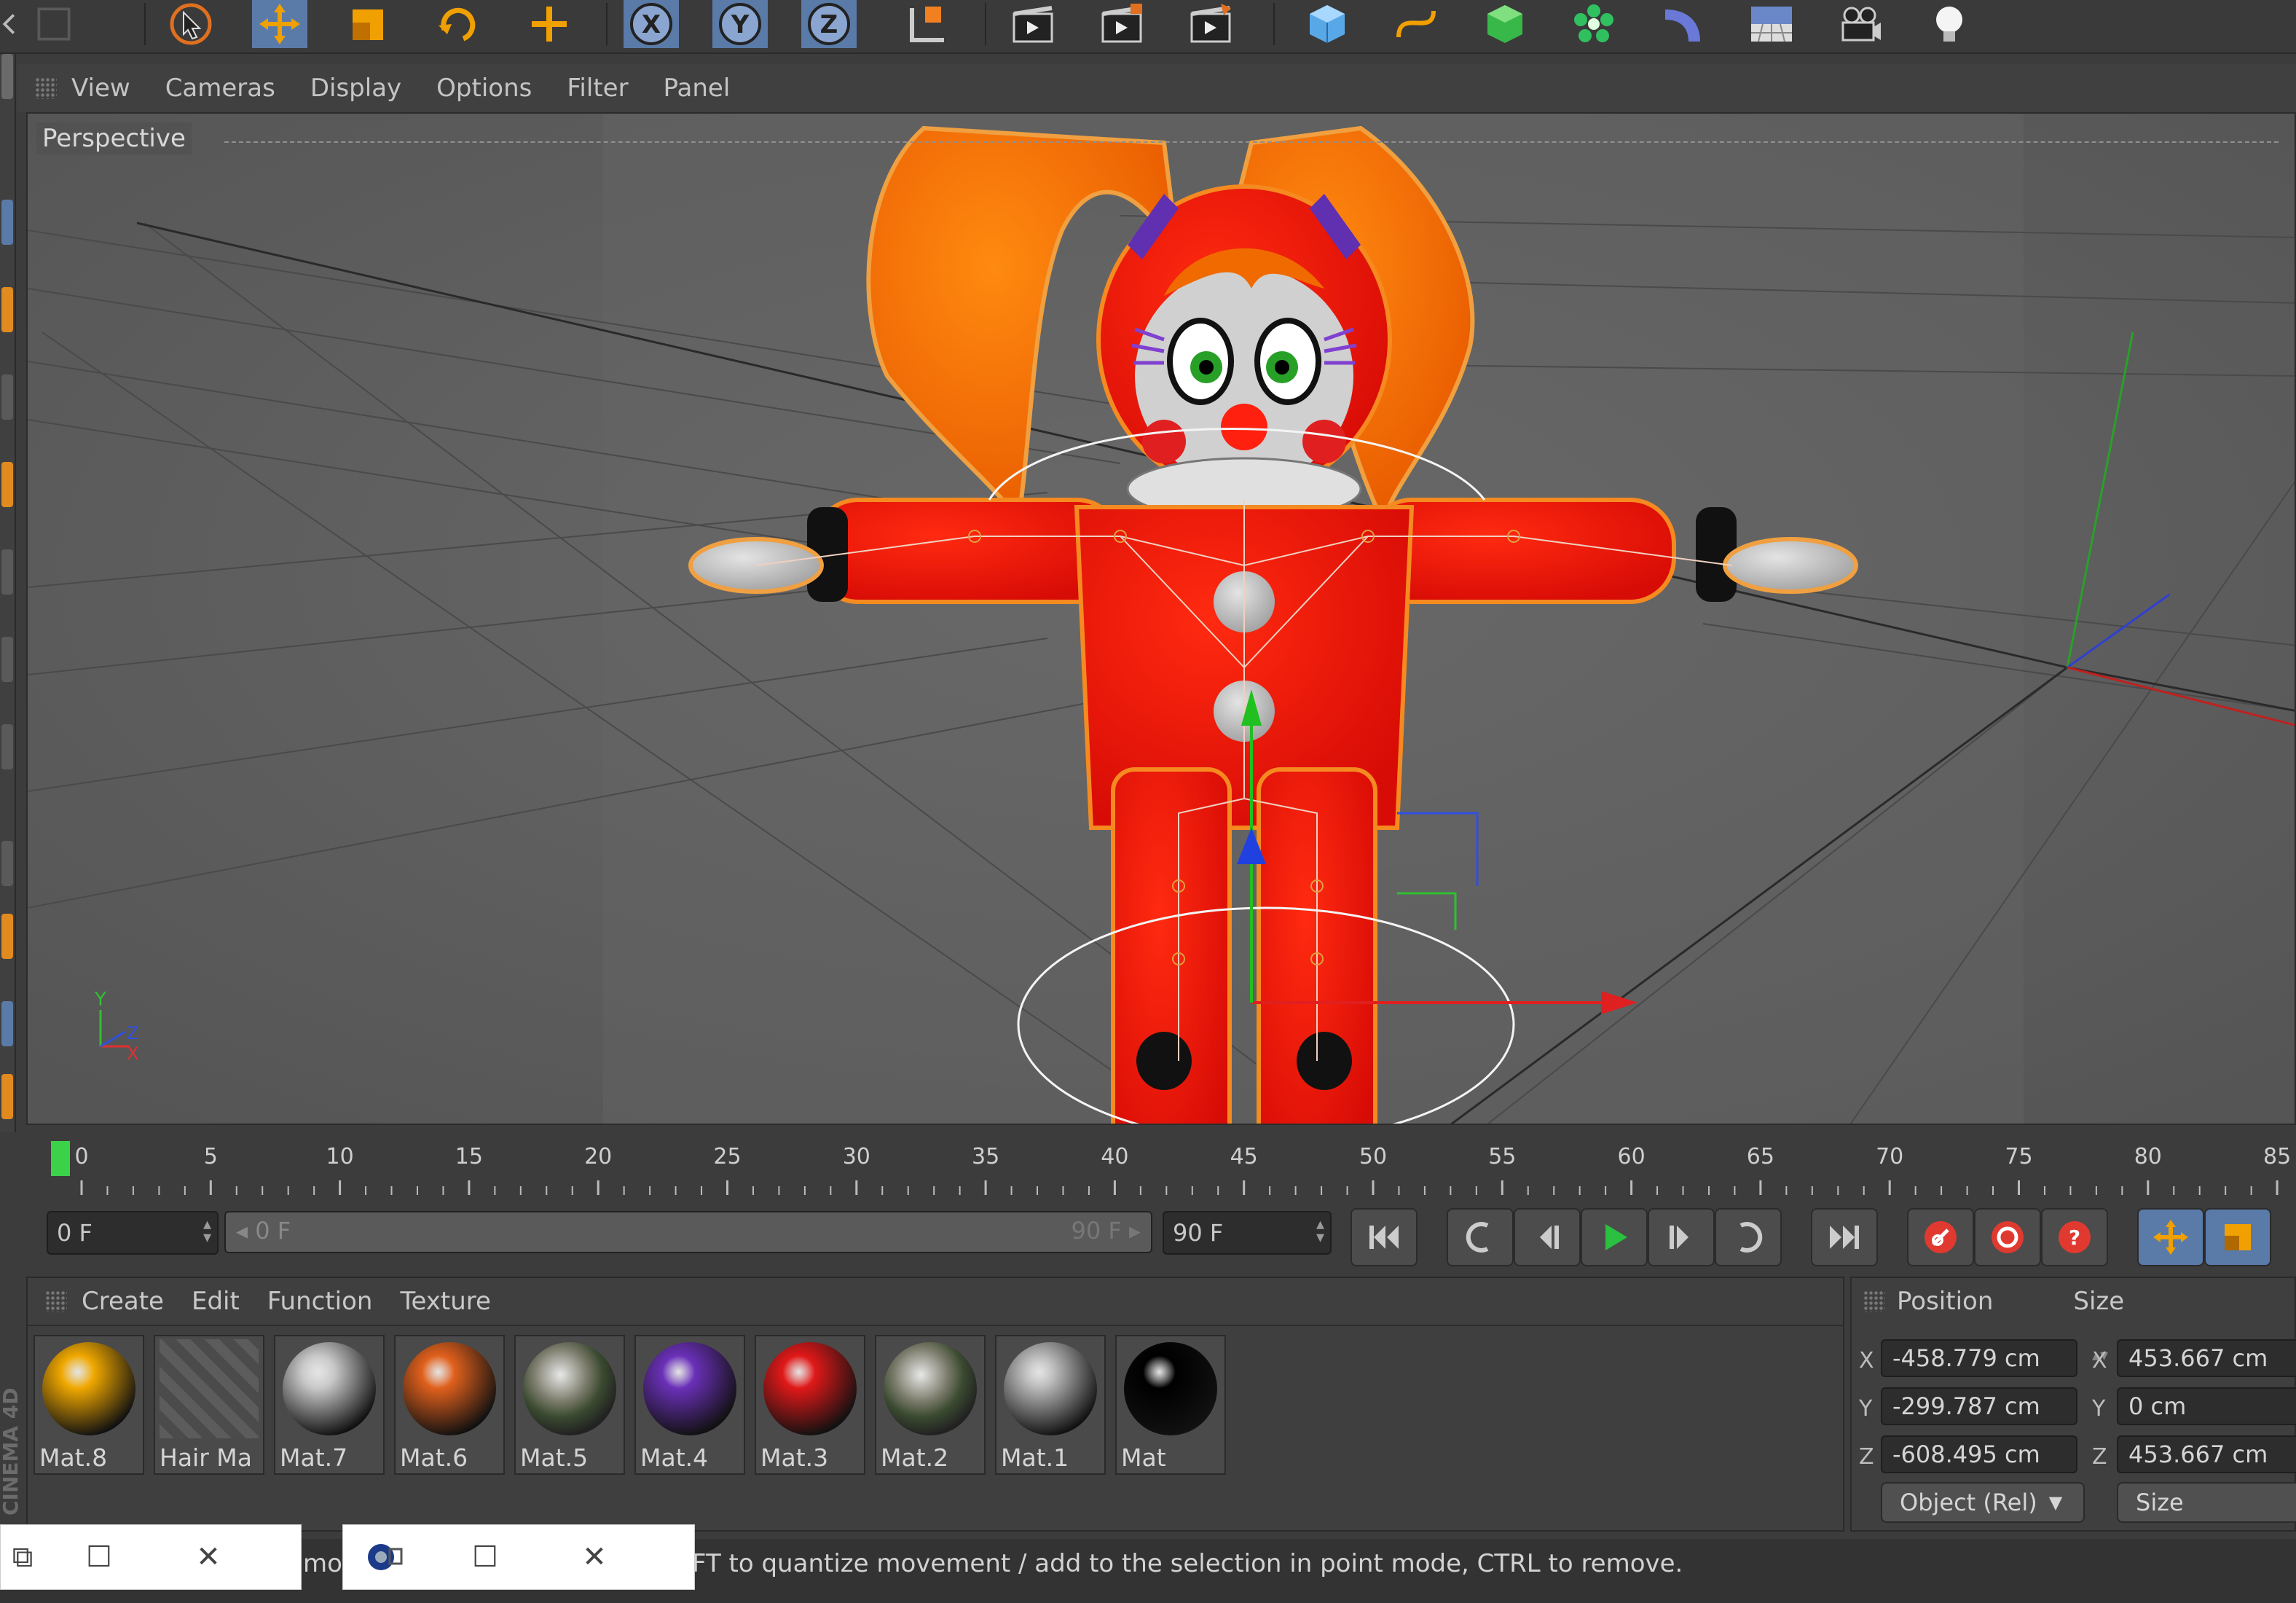  What do you see at coordinates (930, 1405) in the screenshot?
I see `material-swatch: Mat.2` at bounding box center [930, 1405].